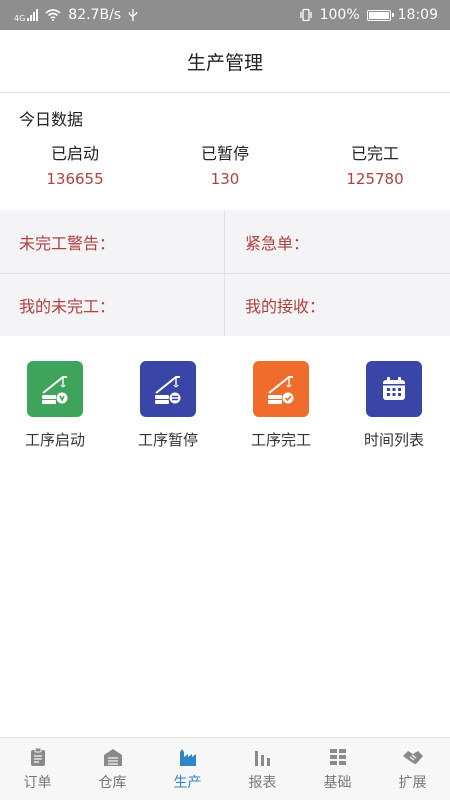 The width and height of the screenshot is (450, 800). I want to click on tab-orders-label: 订单, so click(37, 783).